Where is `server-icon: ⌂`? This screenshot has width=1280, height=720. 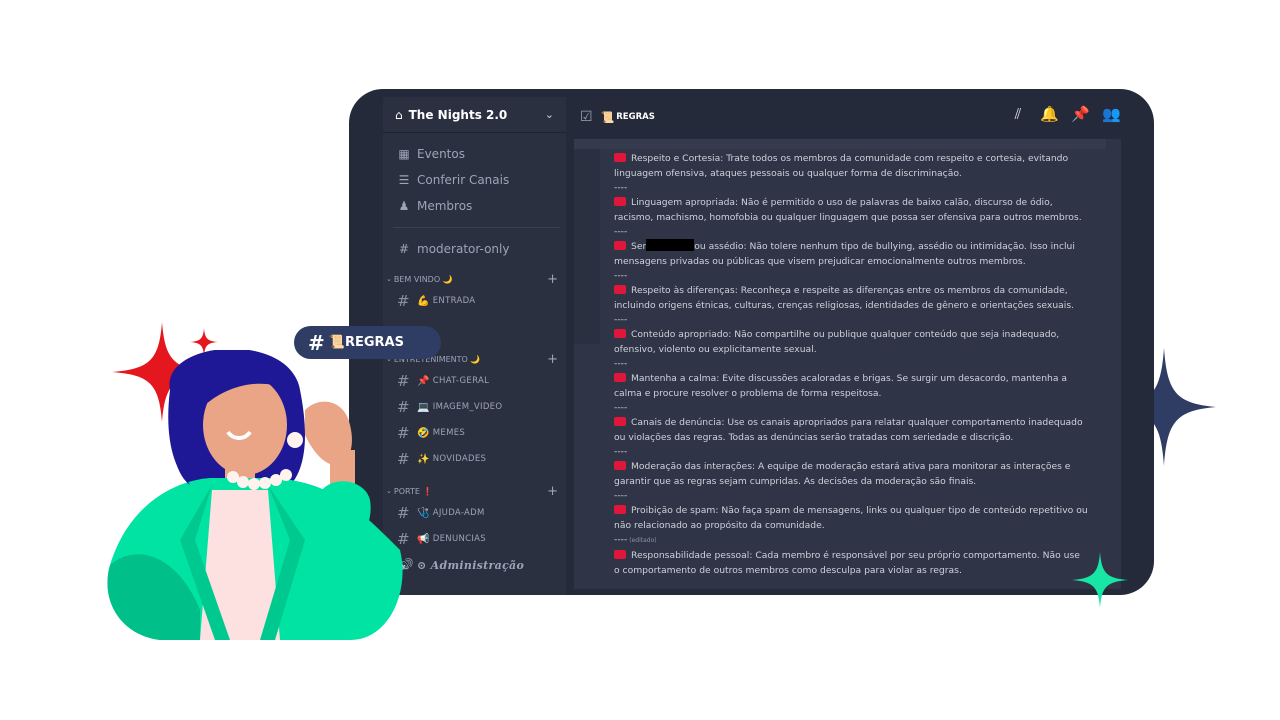
server-icon: ⌂ is located at coordinates (399, 114).